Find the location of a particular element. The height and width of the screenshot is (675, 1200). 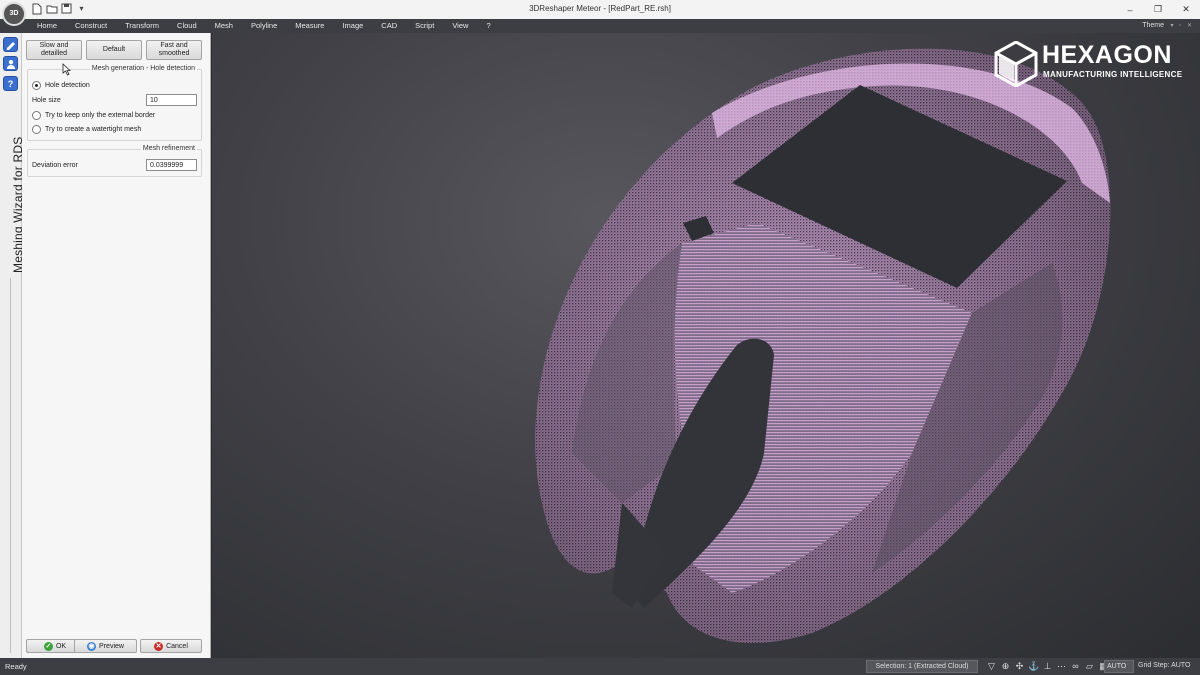

hole-detection-option: Hole detection is located at coordinates (61, 85).